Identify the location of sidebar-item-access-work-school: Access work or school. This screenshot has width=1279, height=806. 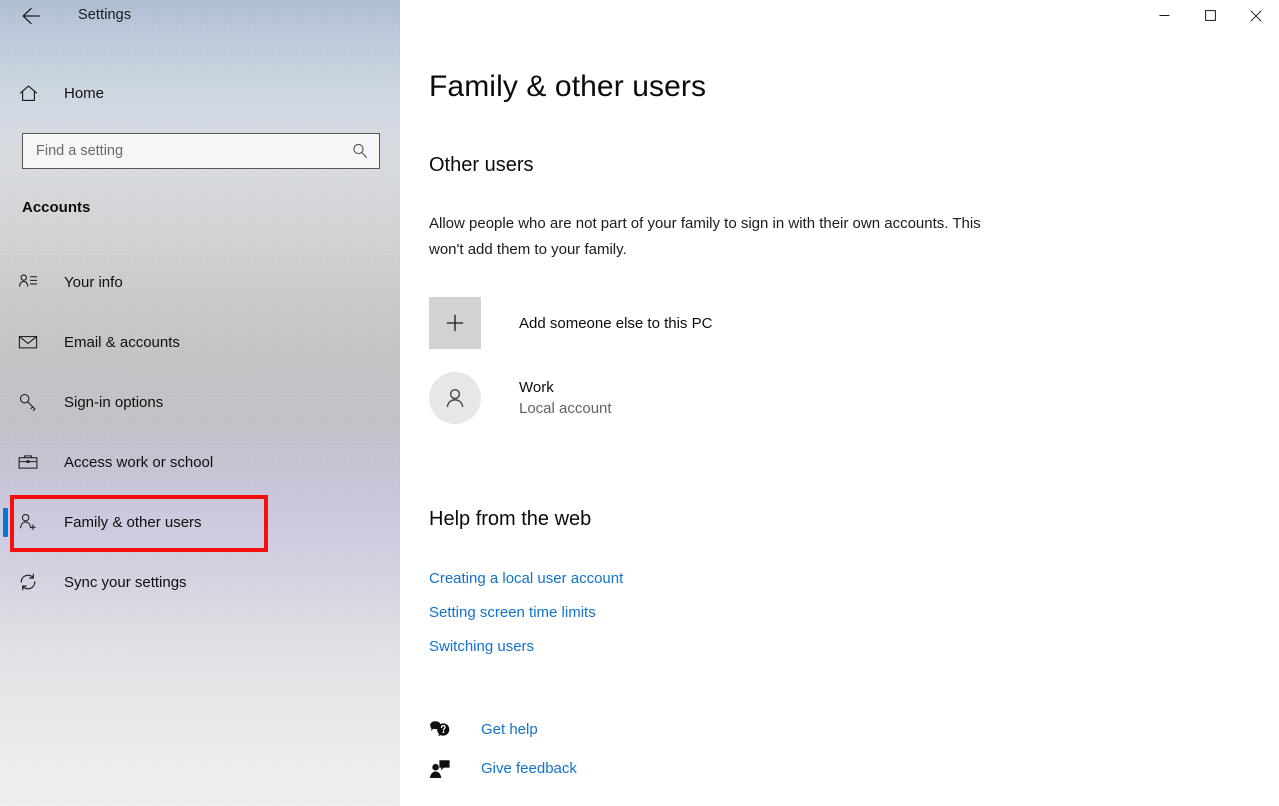
(200, 462).